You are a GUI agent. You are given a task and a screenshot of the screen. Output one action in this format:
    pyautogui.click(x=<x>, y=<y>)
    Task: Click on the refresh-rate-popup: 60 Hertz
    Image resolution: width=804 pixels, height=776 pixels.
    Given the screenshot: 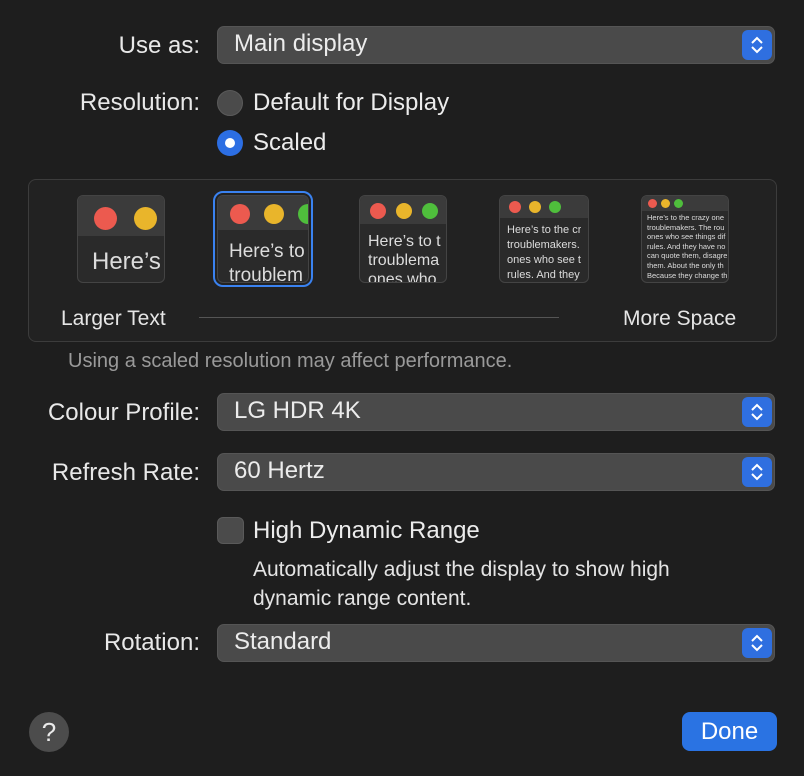 What is the action you would take?
    pyautogui.click(x=496, y=472)
    